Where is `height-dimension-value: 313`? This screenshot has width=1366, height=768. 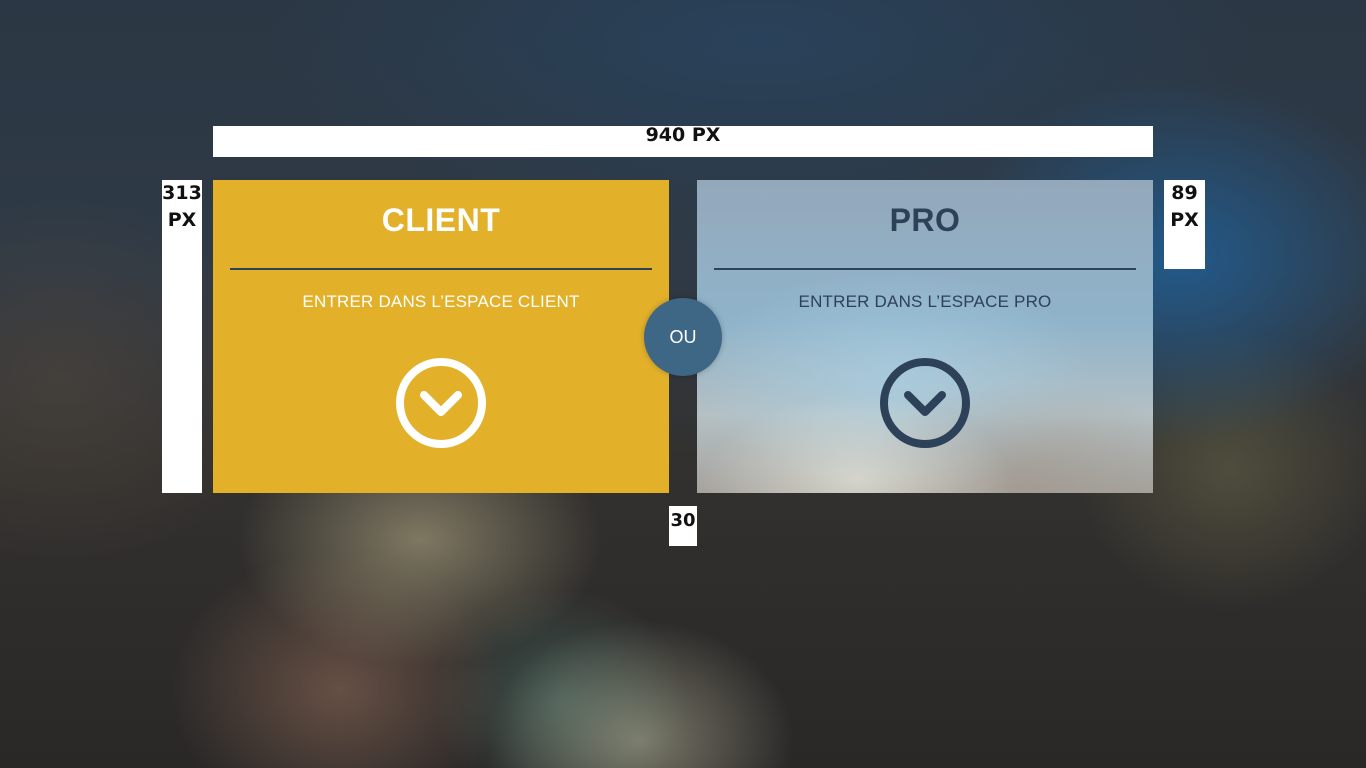
height-dimension-value: 313 is located at coordinates (182, 193).